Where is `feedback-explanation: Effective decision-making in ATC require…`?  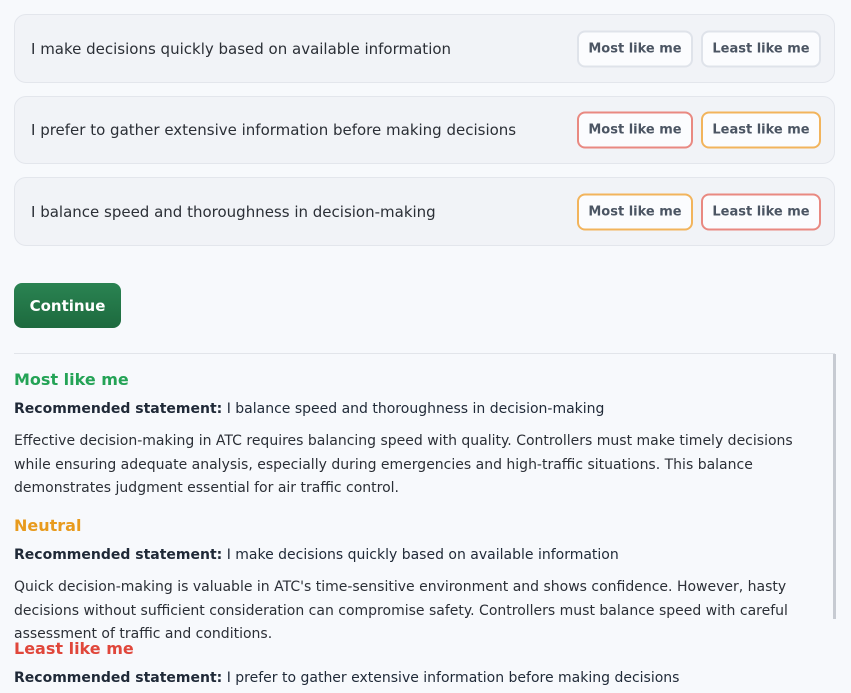 feedback-explanation: Effective decision-making in ATC require… is located at coordinates (403, 464).